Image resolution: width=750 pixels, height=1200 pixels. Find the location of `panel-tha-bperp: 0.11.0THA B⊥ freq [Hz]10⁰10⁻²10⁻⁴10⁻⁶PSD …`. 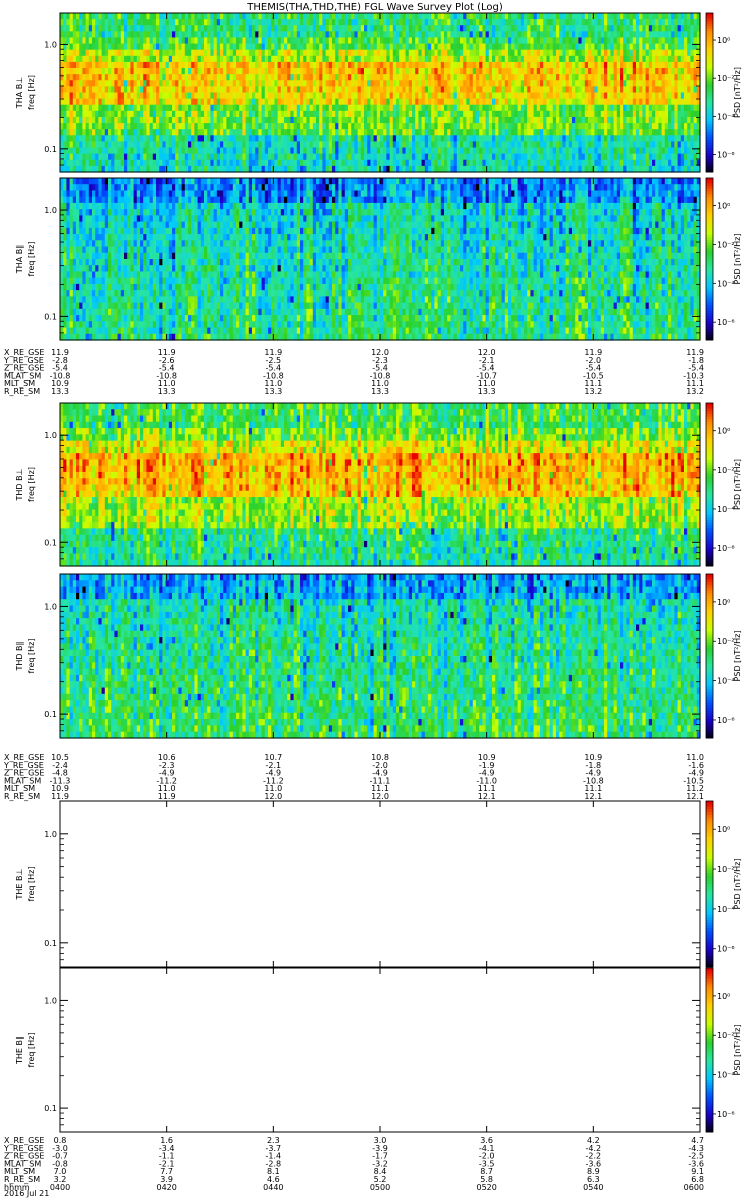

panel-tha-bperp: 0.11.0THA B⊥ freq [Hz]10⁰10⁻²10⁻⁴10⁻⁶PSD … is located at coordinates (378, 92).